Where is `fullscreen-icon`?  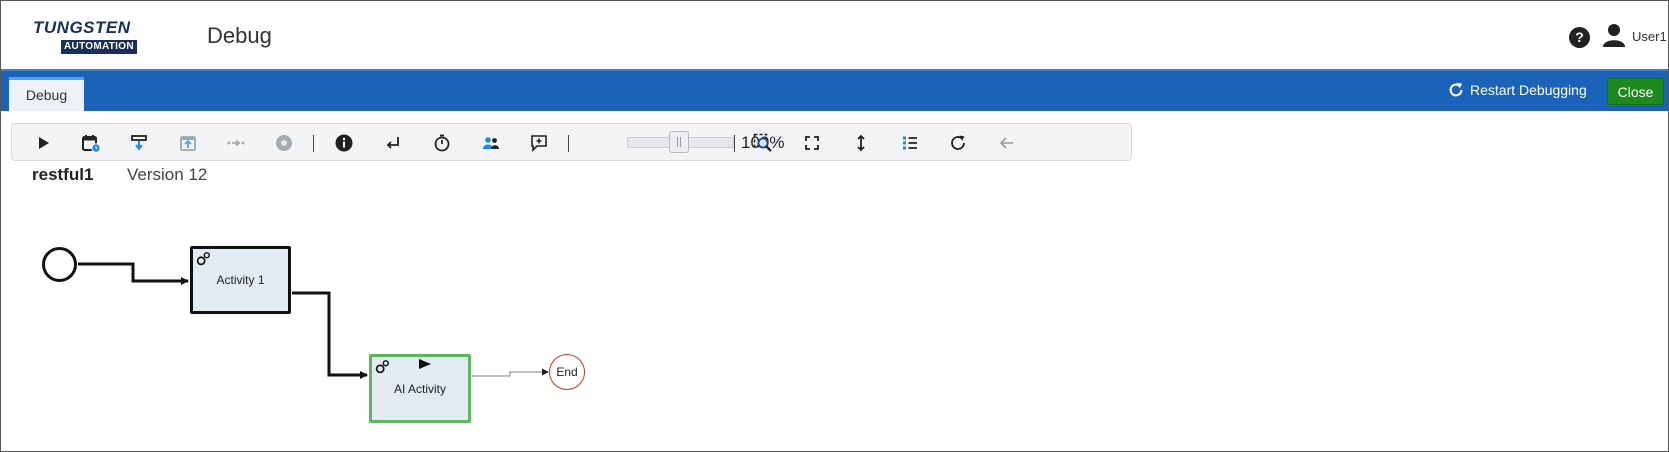 fullscreen-icon is located at coordinates (812, 143).